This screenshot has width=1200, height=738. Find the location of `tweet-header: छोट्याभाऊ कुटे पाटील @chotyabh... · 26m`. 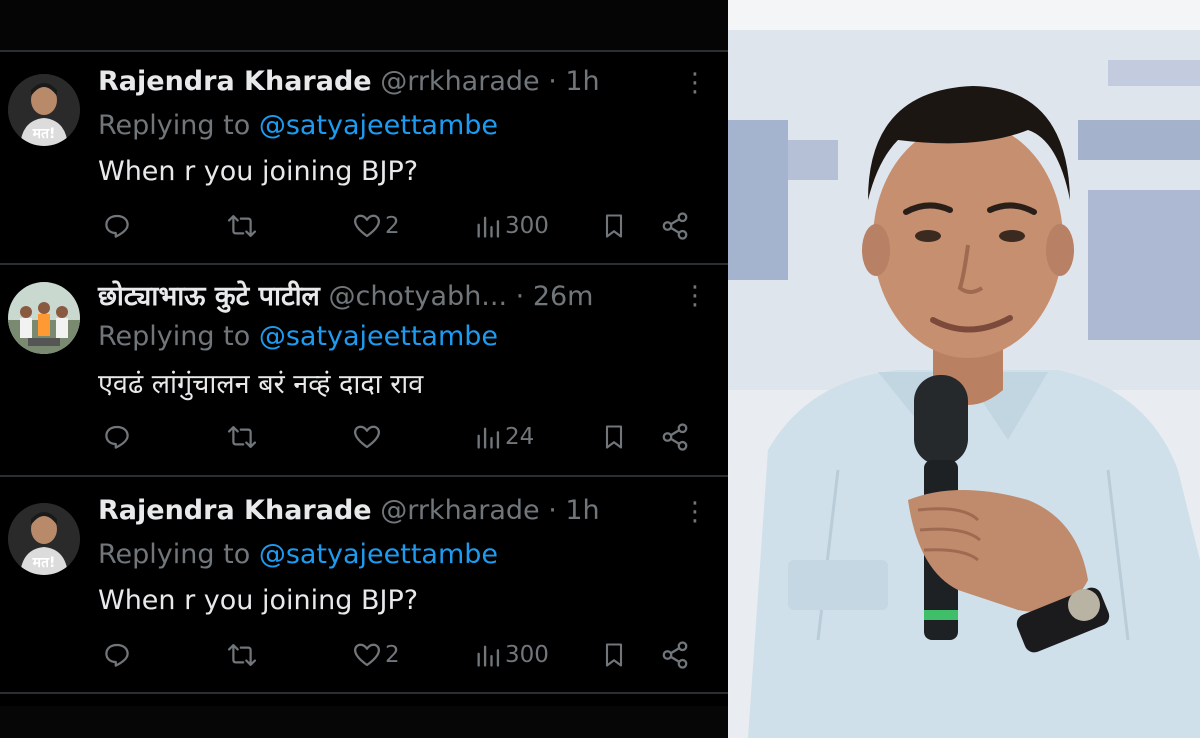

tweet-header: छोट्याभाऊ कुटे पाटील @chotyabh... · 26m is located at coordinates (345, 297).